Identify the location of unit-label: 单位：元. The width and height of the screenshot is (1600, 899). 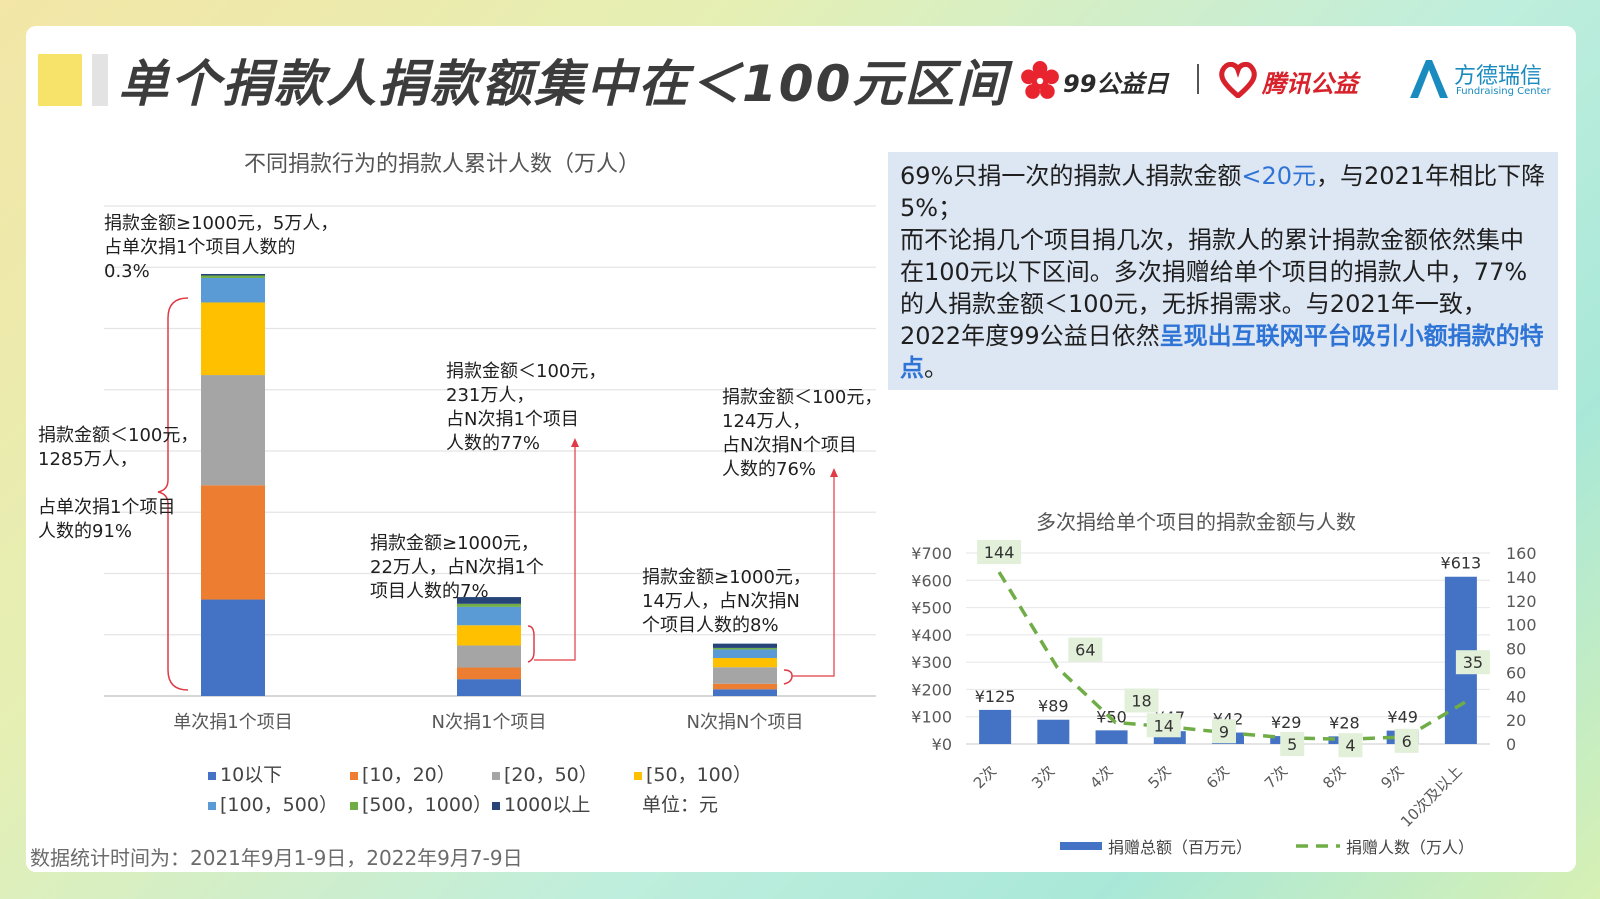
(680, 805).